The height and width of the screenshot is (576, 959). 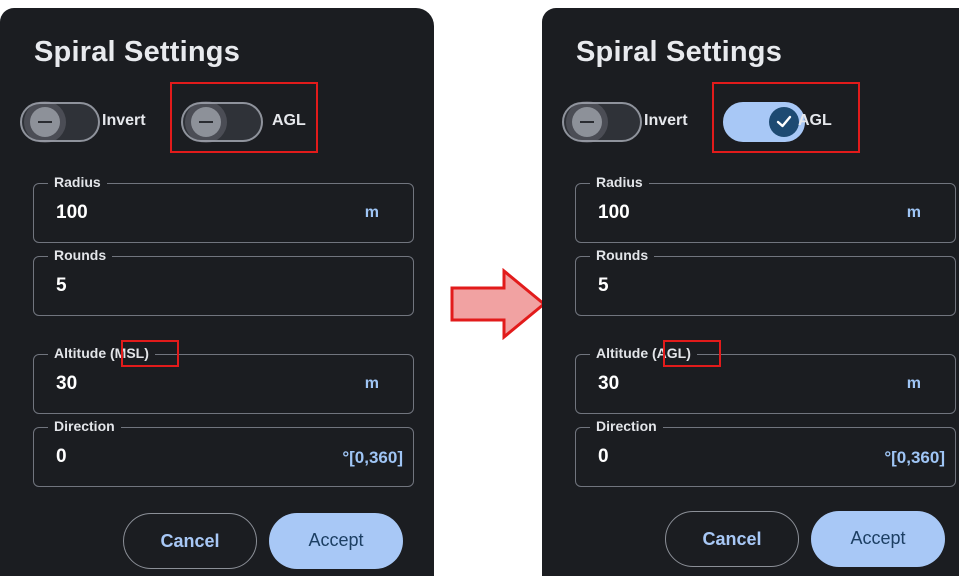 I want to click on right-arrow-icon, so click(x=498, y=304).